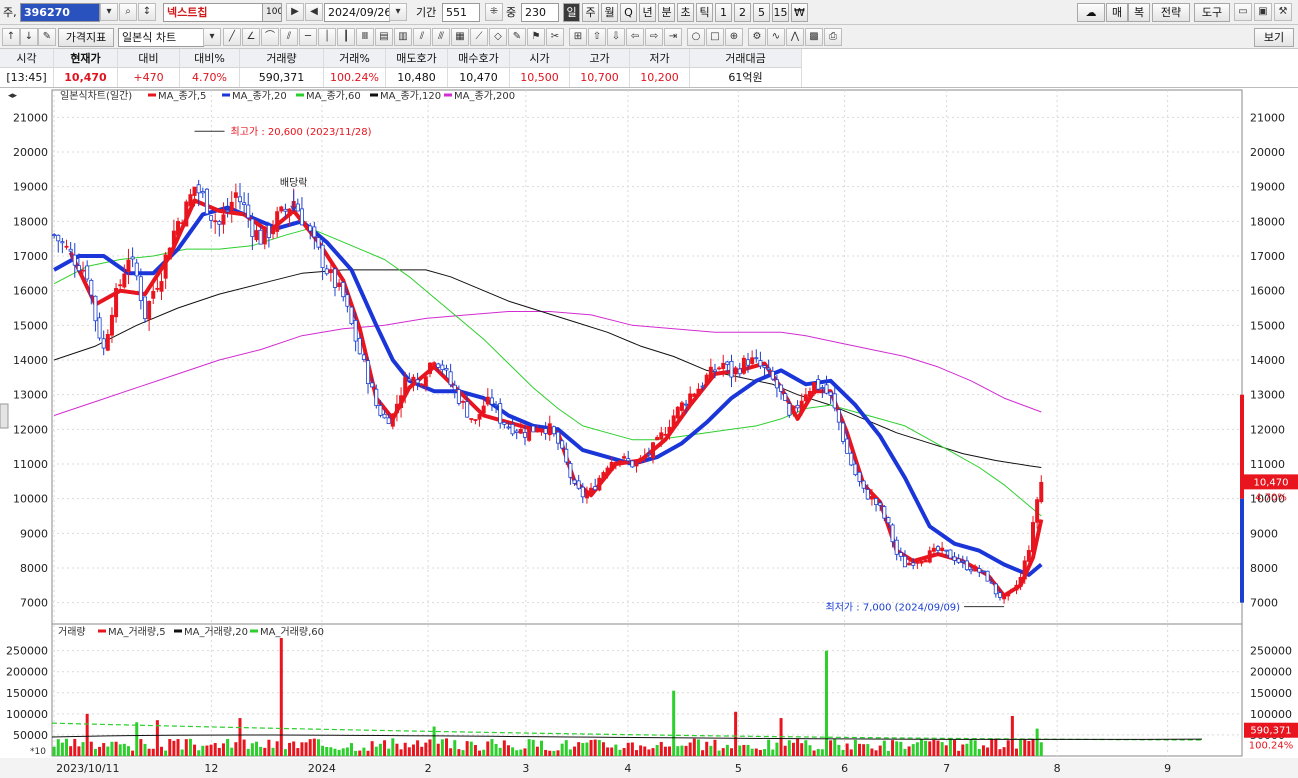 The image size is (1298, 778). Describe the element at coordinates (60, 12) in the screenshot. I see `stock-code-input: 396270` at that location.